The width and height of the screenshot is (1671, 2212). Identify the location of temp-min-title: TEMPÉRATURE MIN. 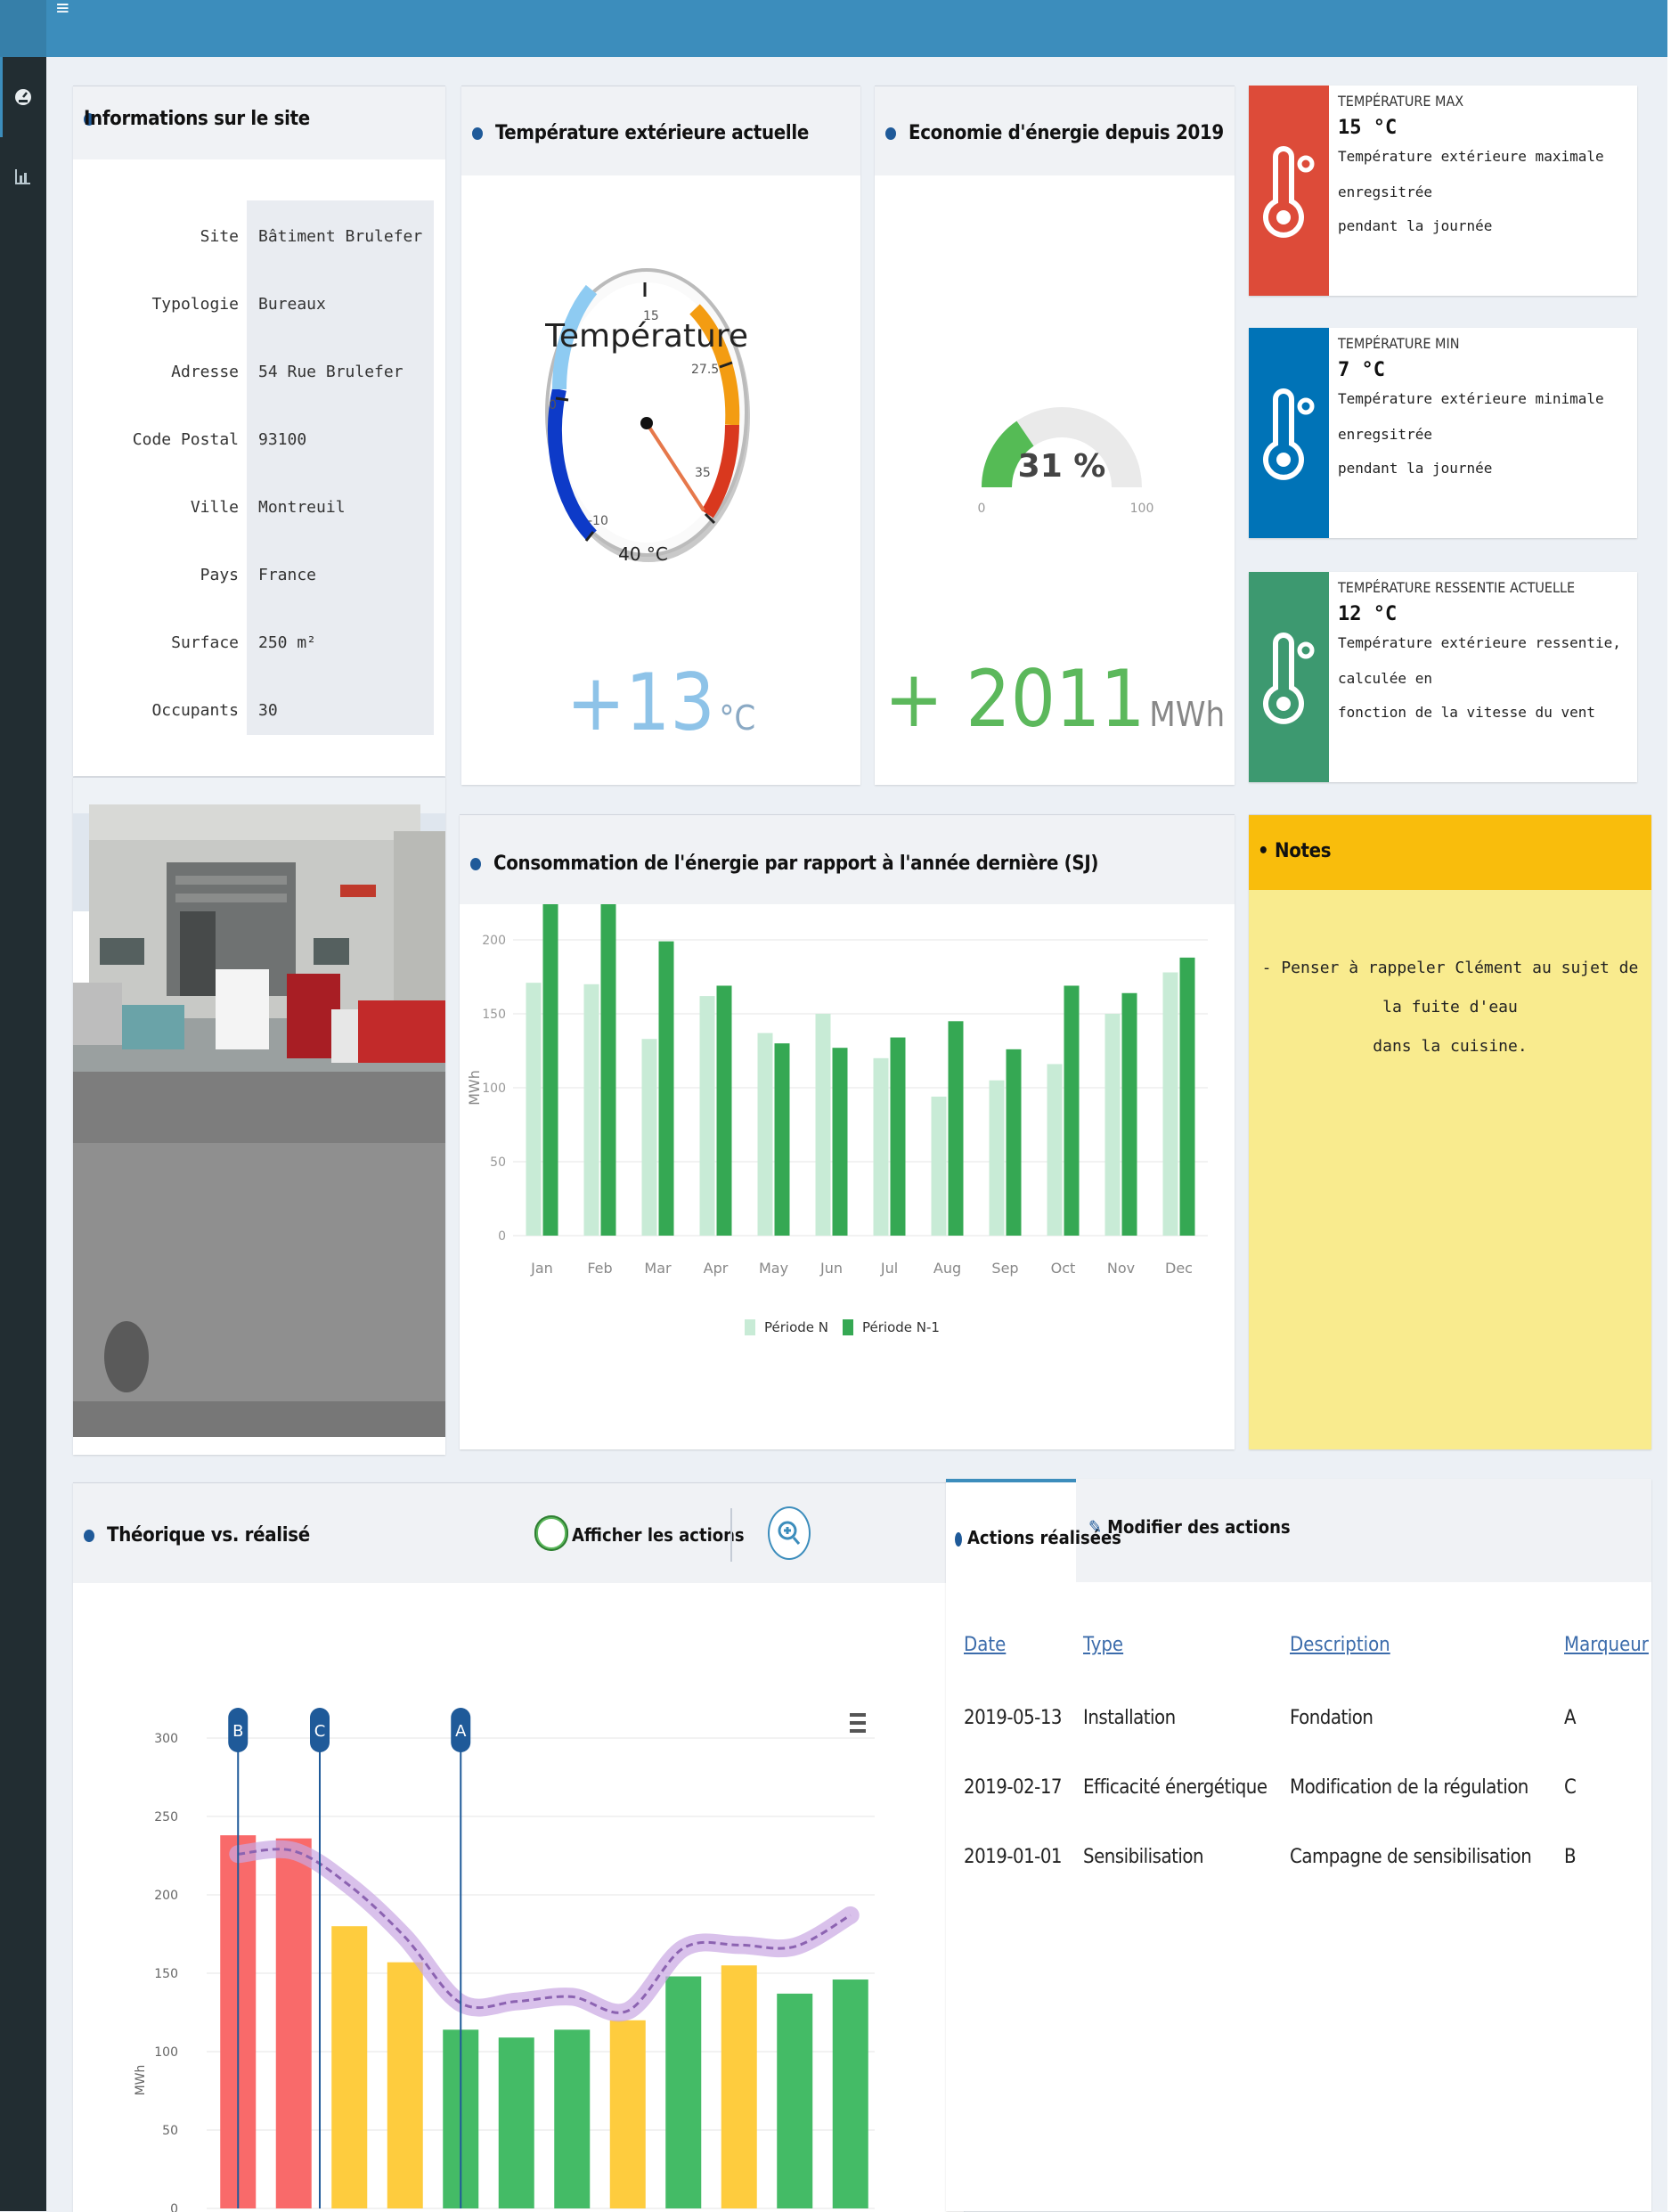
(1399, 344).